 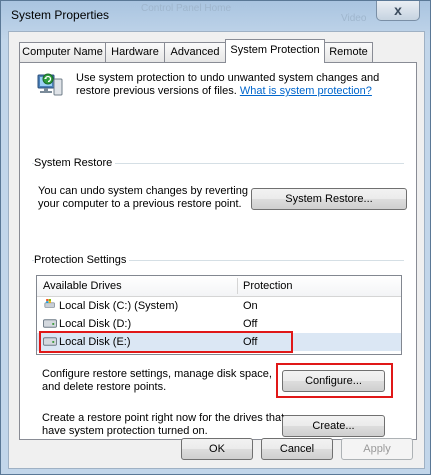 What do you see at coordinates (219, 306) in the screenshot?
I see `drive-row: Local Disk (C:) (System) On` at bounding box center [219, 306].